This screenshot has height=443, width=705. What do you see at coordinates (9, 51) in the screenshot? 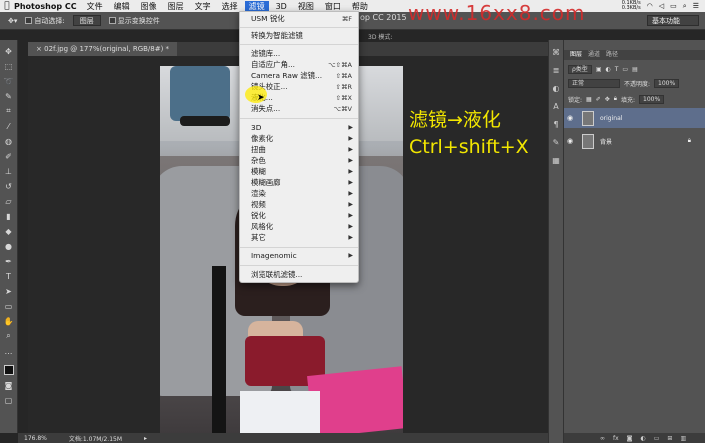
I see `move-tool-icon: ✥` at bounding box center [9, 51].